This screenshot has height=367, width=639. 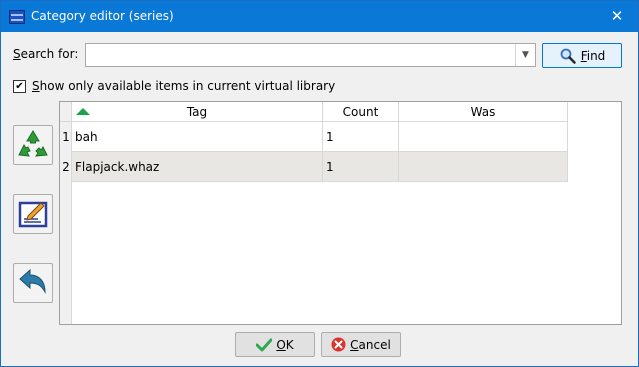 I want to click on row-number: 2, so click(x=66, y=167).